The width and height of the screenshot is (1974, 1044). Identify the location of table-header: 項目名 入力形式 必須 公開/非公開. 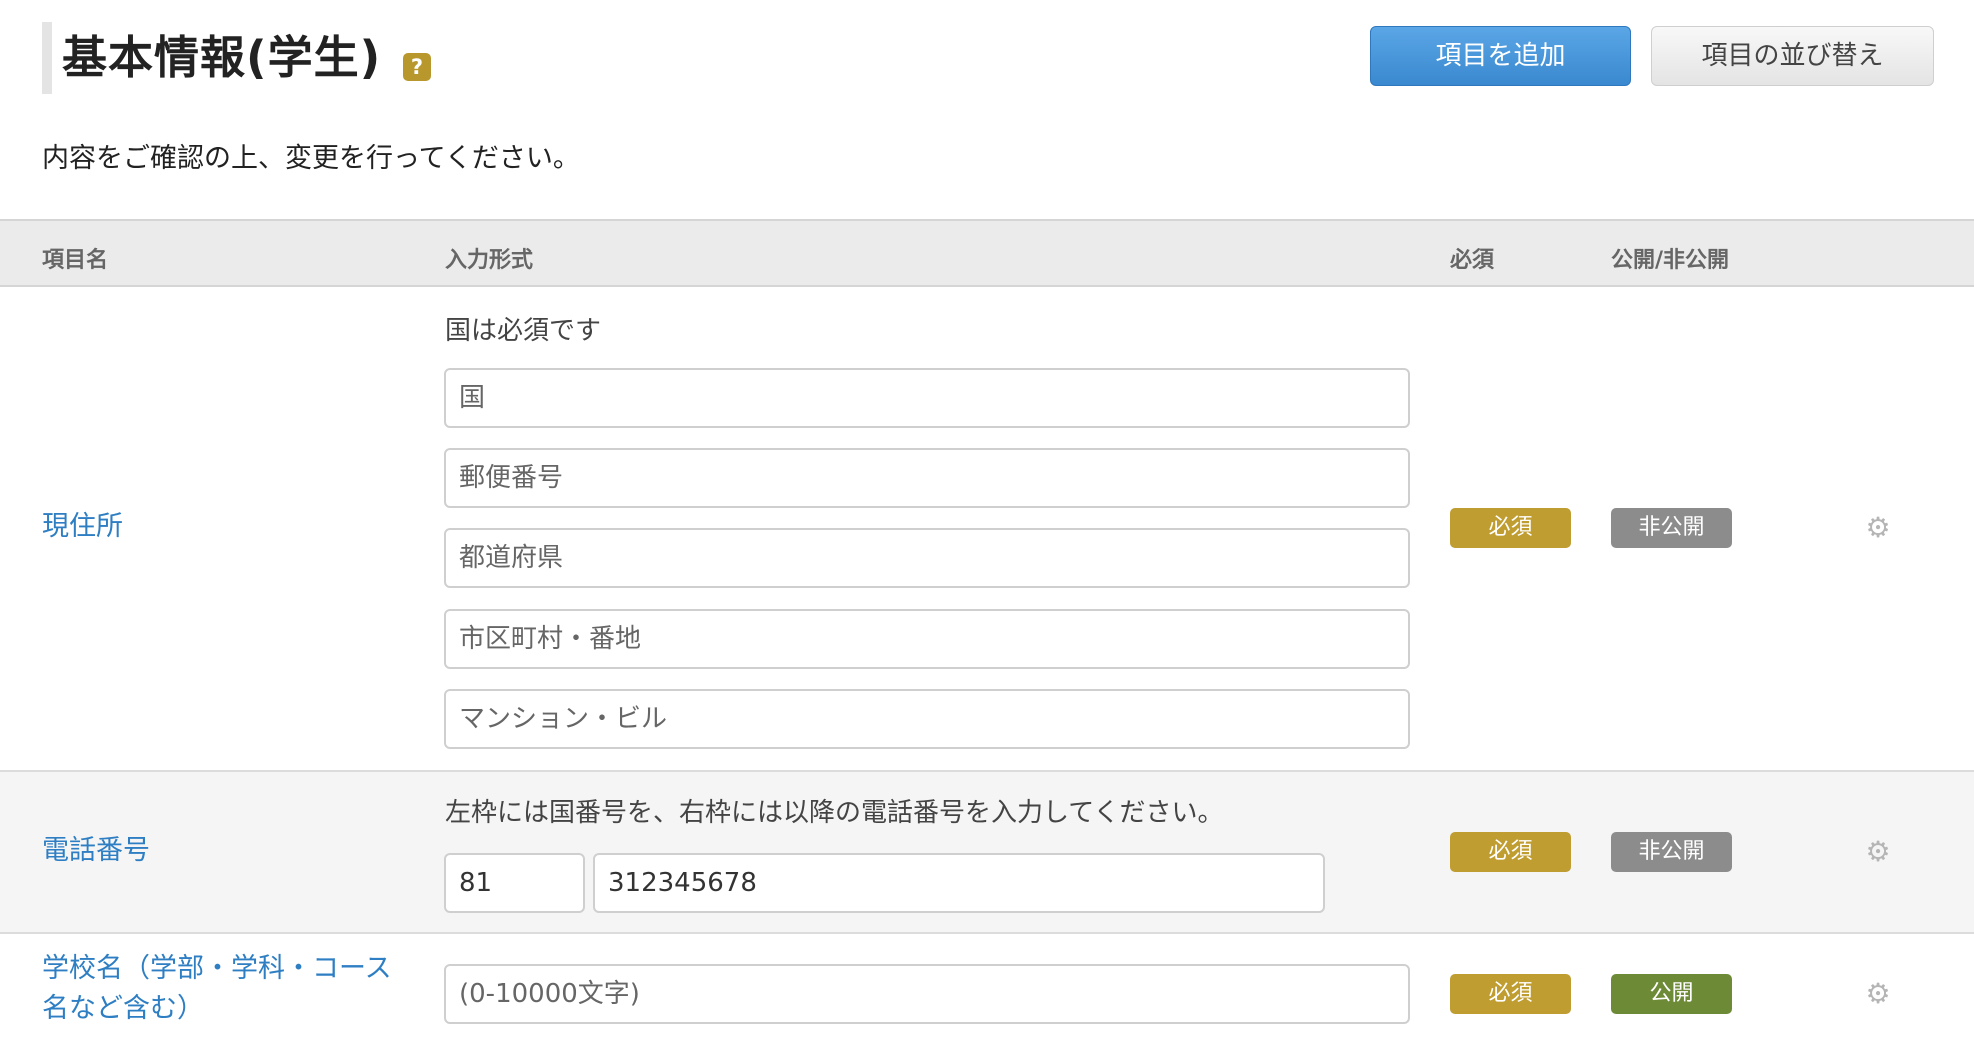
(987, 253).